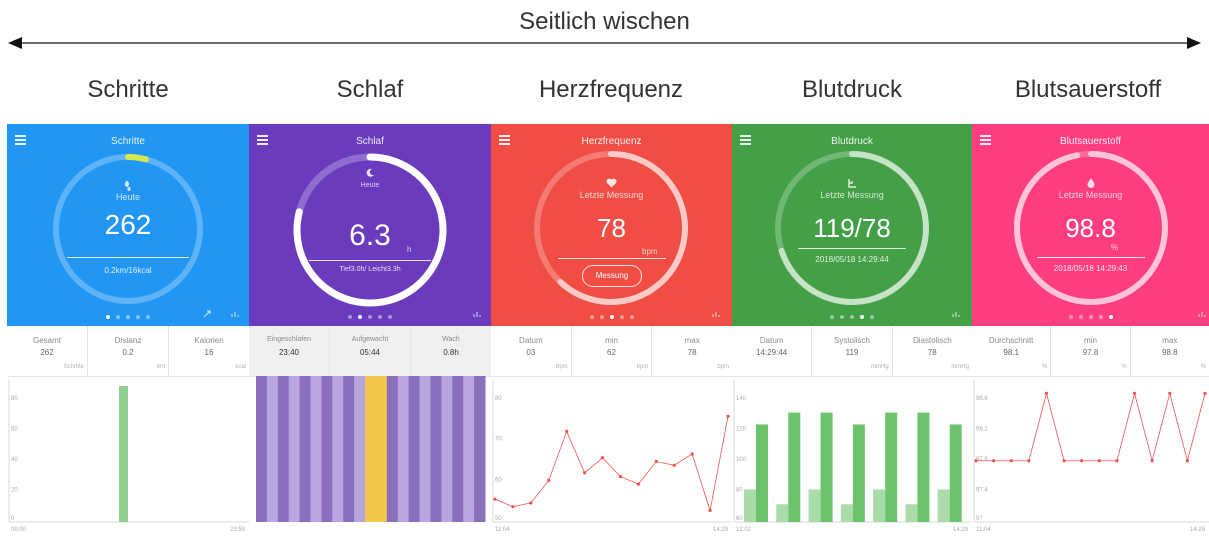 The width and height of the screenshot is (1209, 536). Describe the element at coordinates (960, 367) in the screenshot. I see `stat-unit: mmHg` at that location.